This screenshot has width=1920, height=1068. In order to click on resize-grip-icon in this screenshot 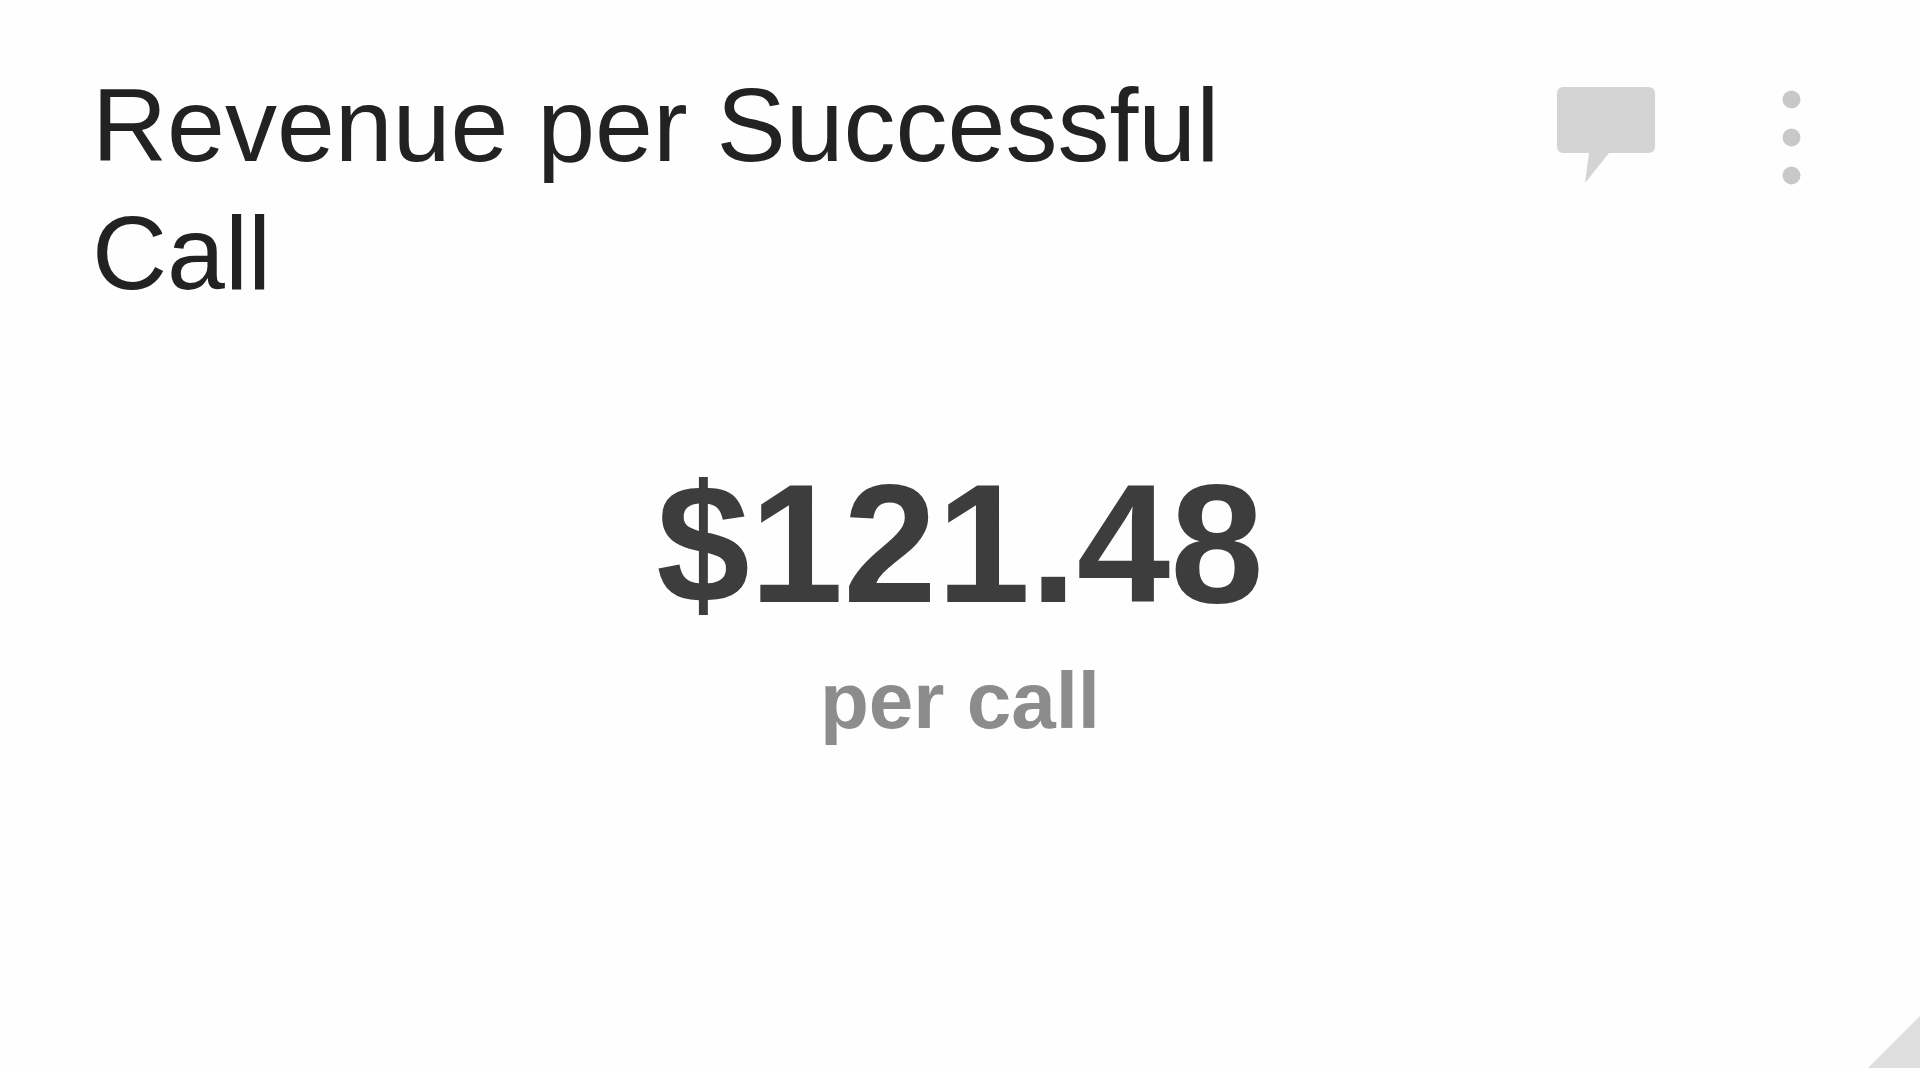, I will do `click(1894, 1042)`.